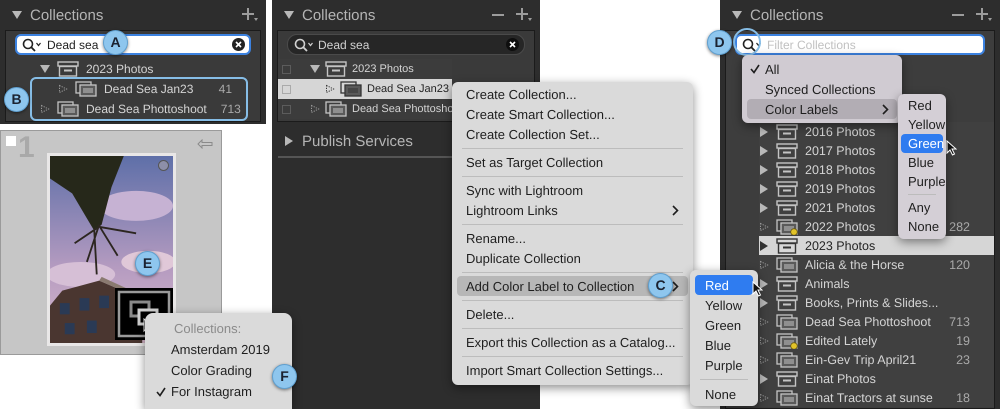  I want to click on photo-count: 18, so click(963, 397).